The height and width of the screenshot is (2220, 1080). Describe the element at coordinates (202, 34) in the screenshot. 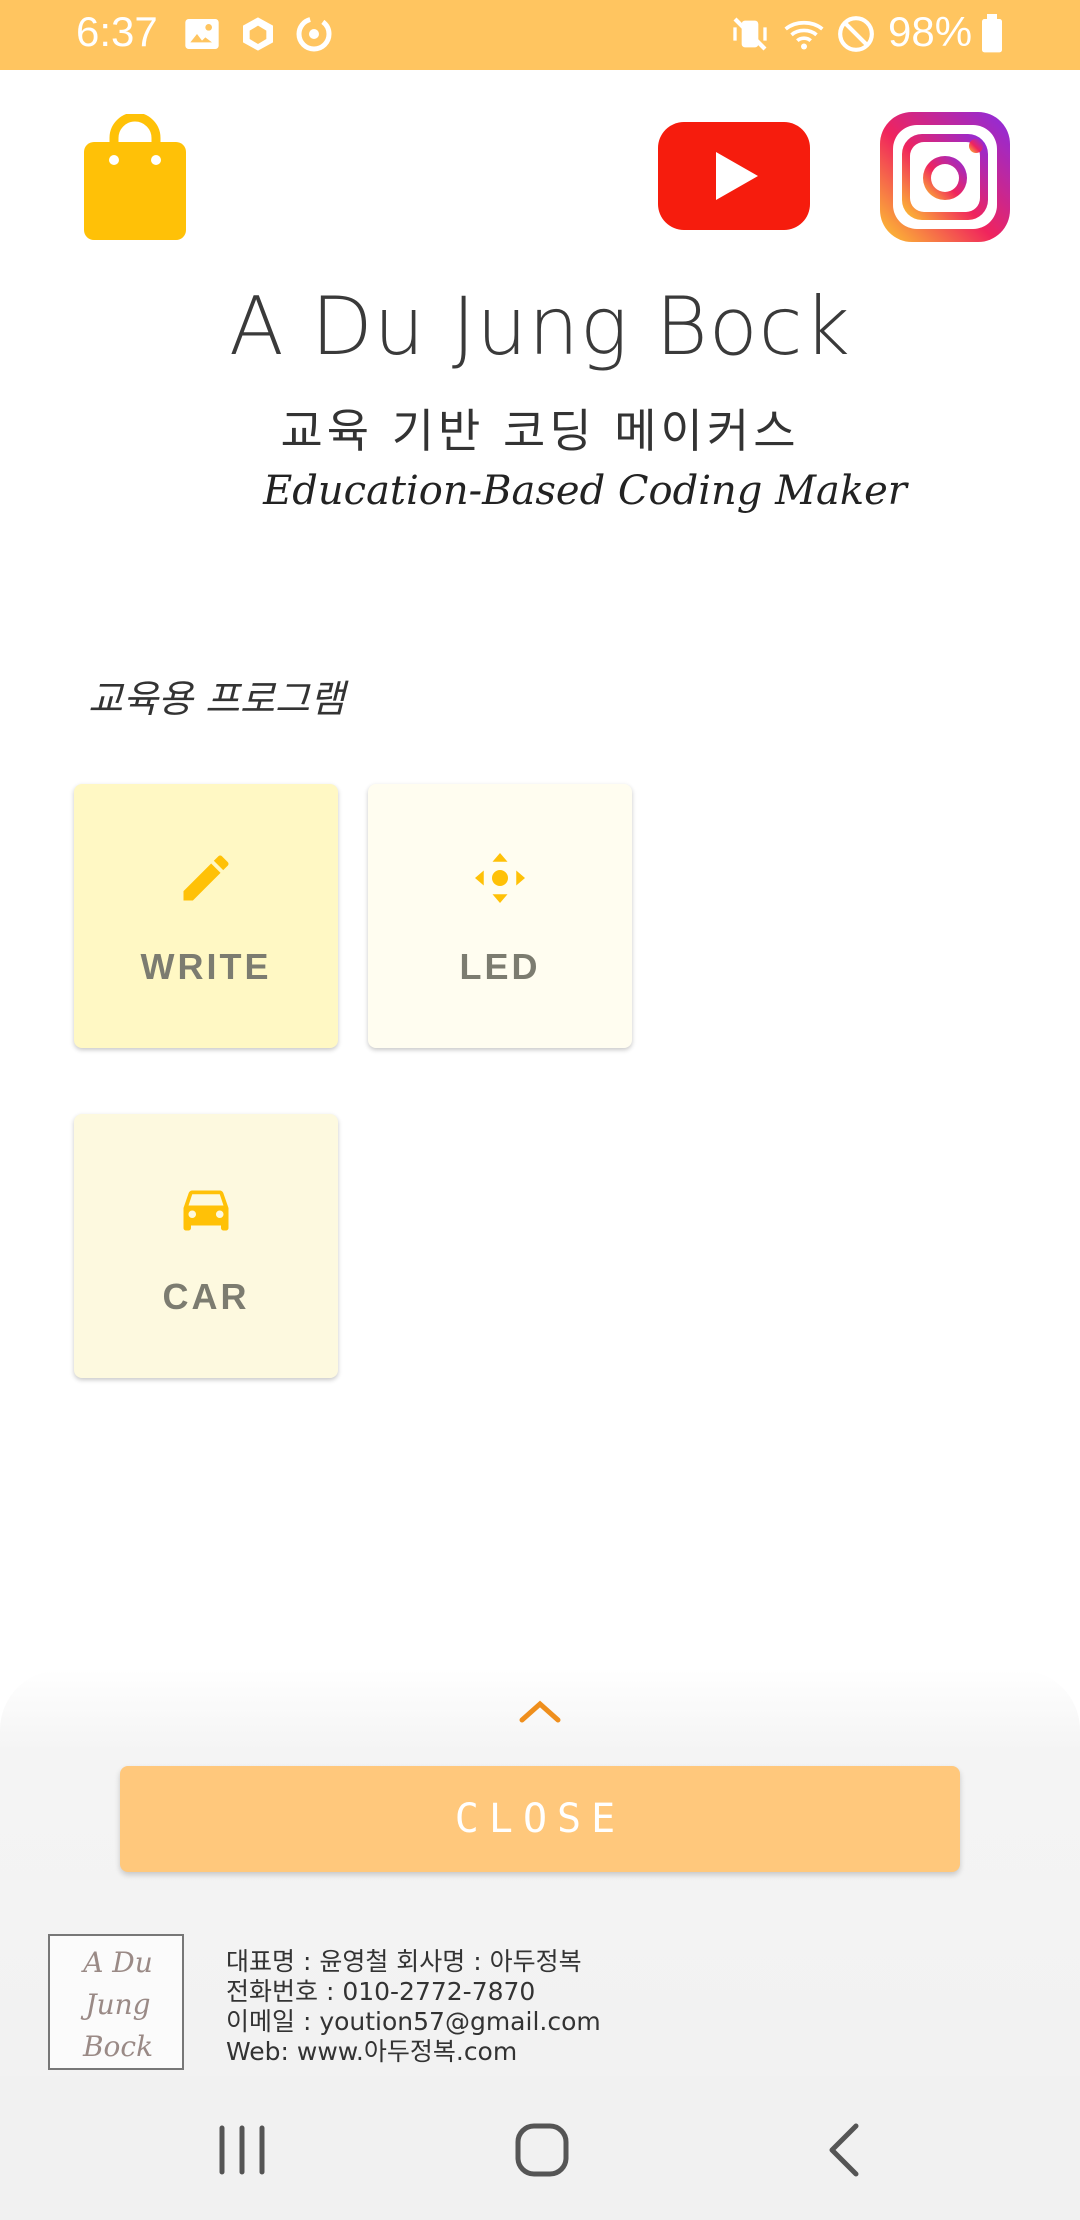

I see `image-icon` at that location.